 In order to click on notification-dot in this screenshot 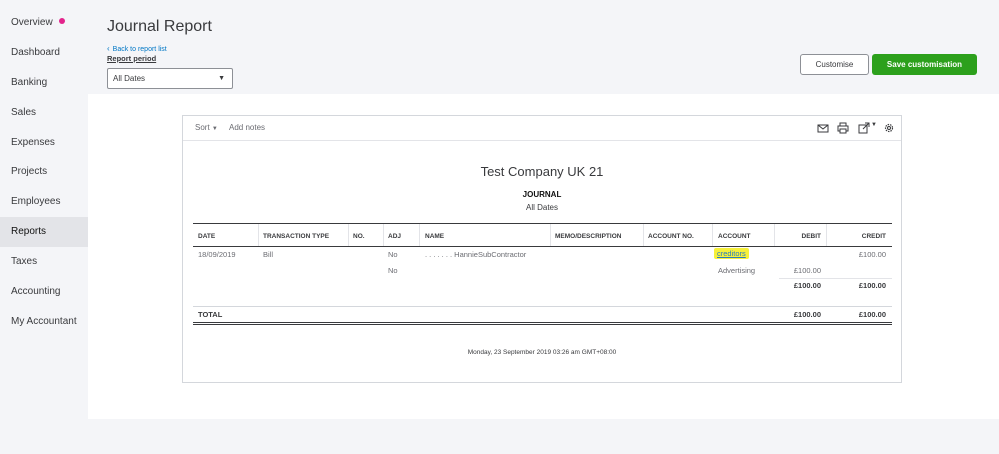, I will do `click(61, 21)`.